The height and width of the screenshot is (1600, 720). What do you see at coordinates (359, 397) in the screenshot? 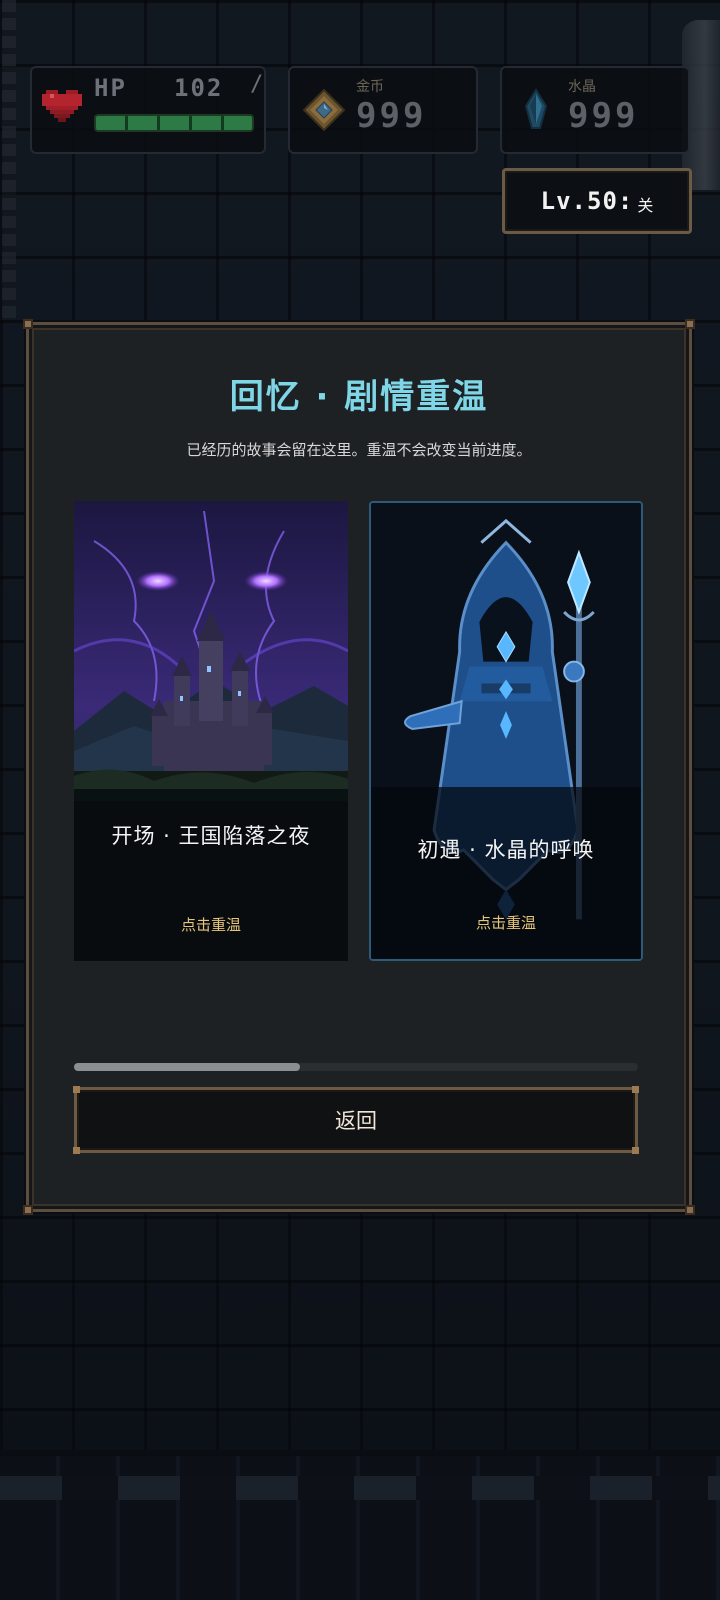
I see `panel-title: 回忆 · 剧情重温` at bounding box center [359, 397].